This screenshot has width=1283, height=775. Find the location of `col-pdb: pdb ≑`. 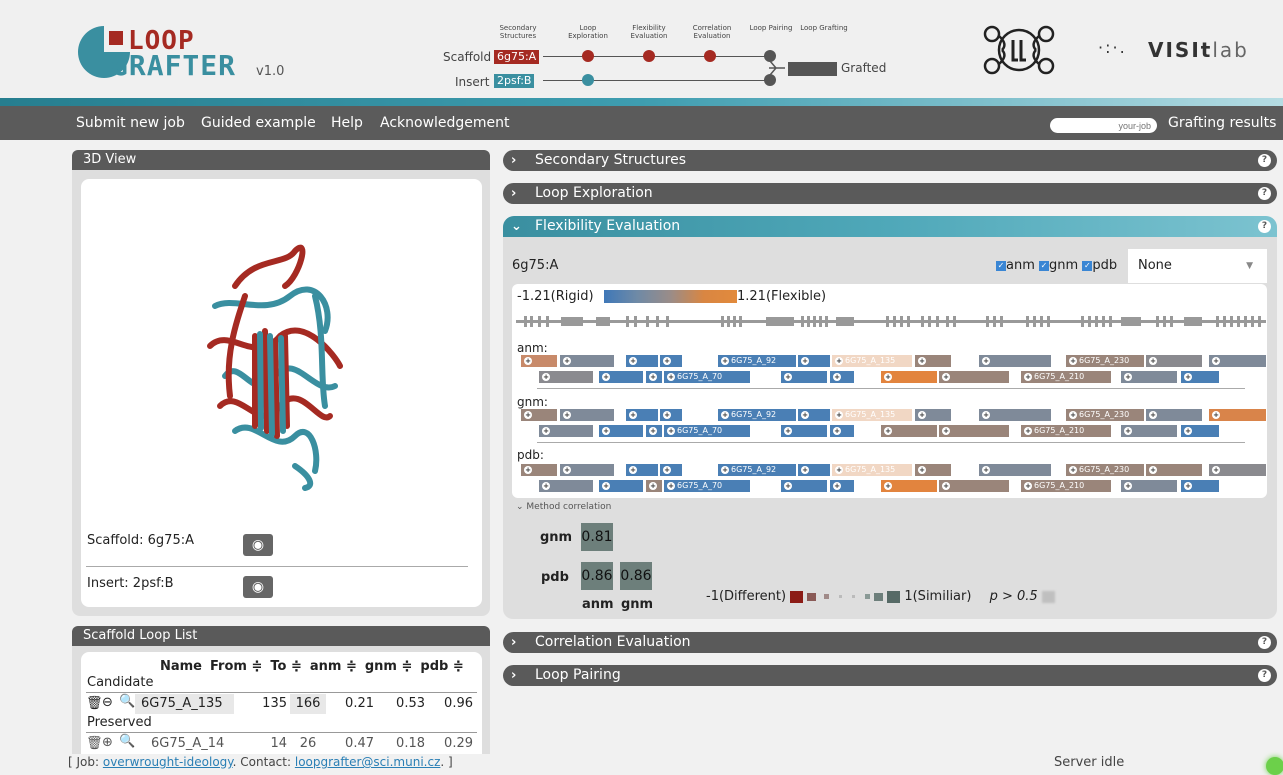

col-pdb: pdb ≑ is located at coordinates (441, 666).